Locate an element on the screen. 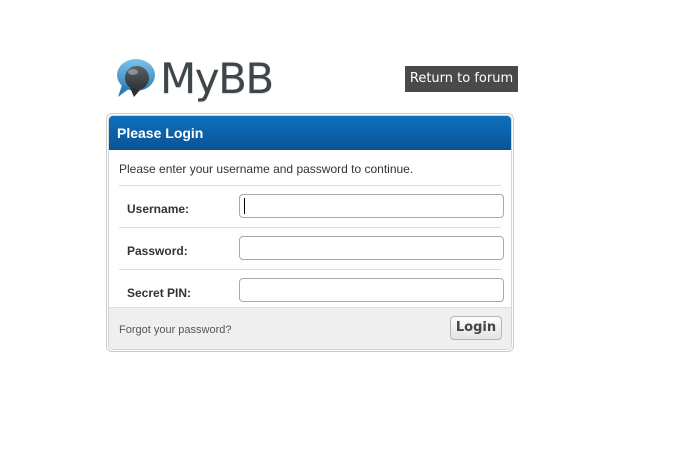 The height and width of the screenshot is (456, 682). panel-title: Please Login is located at coordinates (160, 133).